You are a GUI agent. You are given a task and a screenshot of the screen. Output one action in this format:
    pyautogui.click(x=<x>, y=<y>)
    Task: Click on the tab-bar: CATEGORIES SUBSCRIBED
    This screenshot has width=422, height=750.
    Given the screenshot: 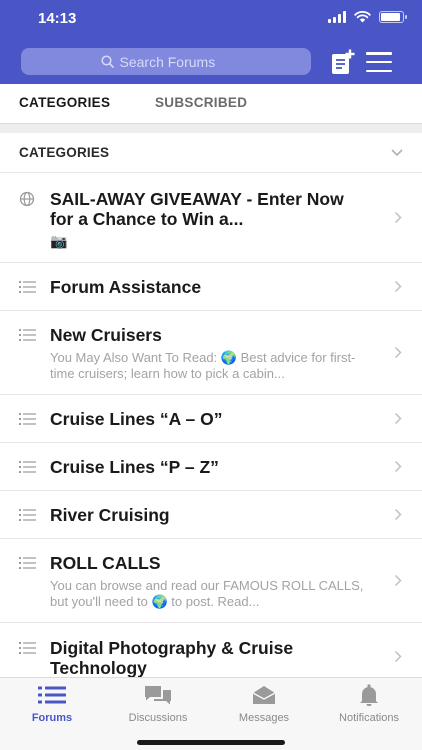 What is the action you would take?
    pyautogui.click(x=211, y=104)
    